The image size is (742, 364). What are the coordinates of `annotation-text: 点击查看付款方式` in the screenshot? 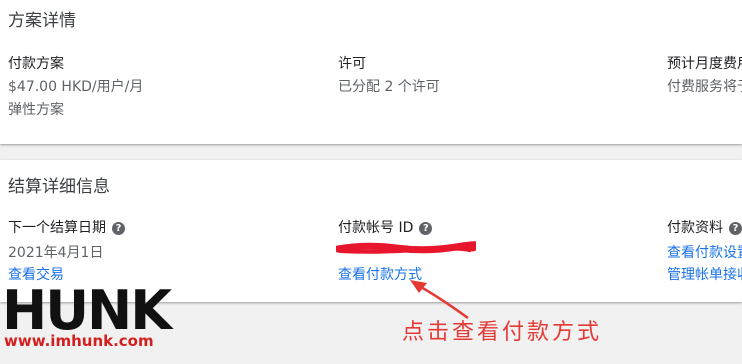 It's located at (502, 332).